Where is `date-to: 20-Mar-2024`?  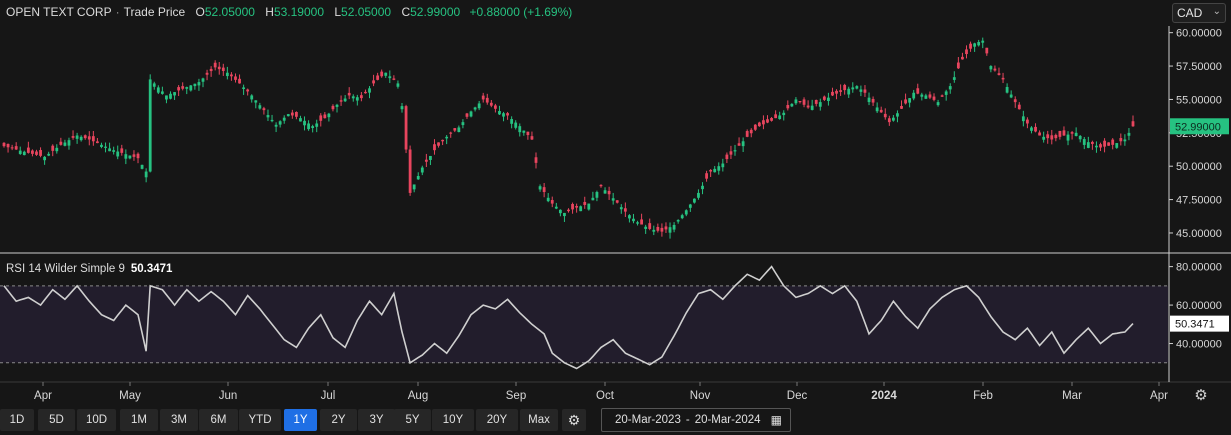 date-to: 20-Mar-2024 is located at coordinates (727, 420).